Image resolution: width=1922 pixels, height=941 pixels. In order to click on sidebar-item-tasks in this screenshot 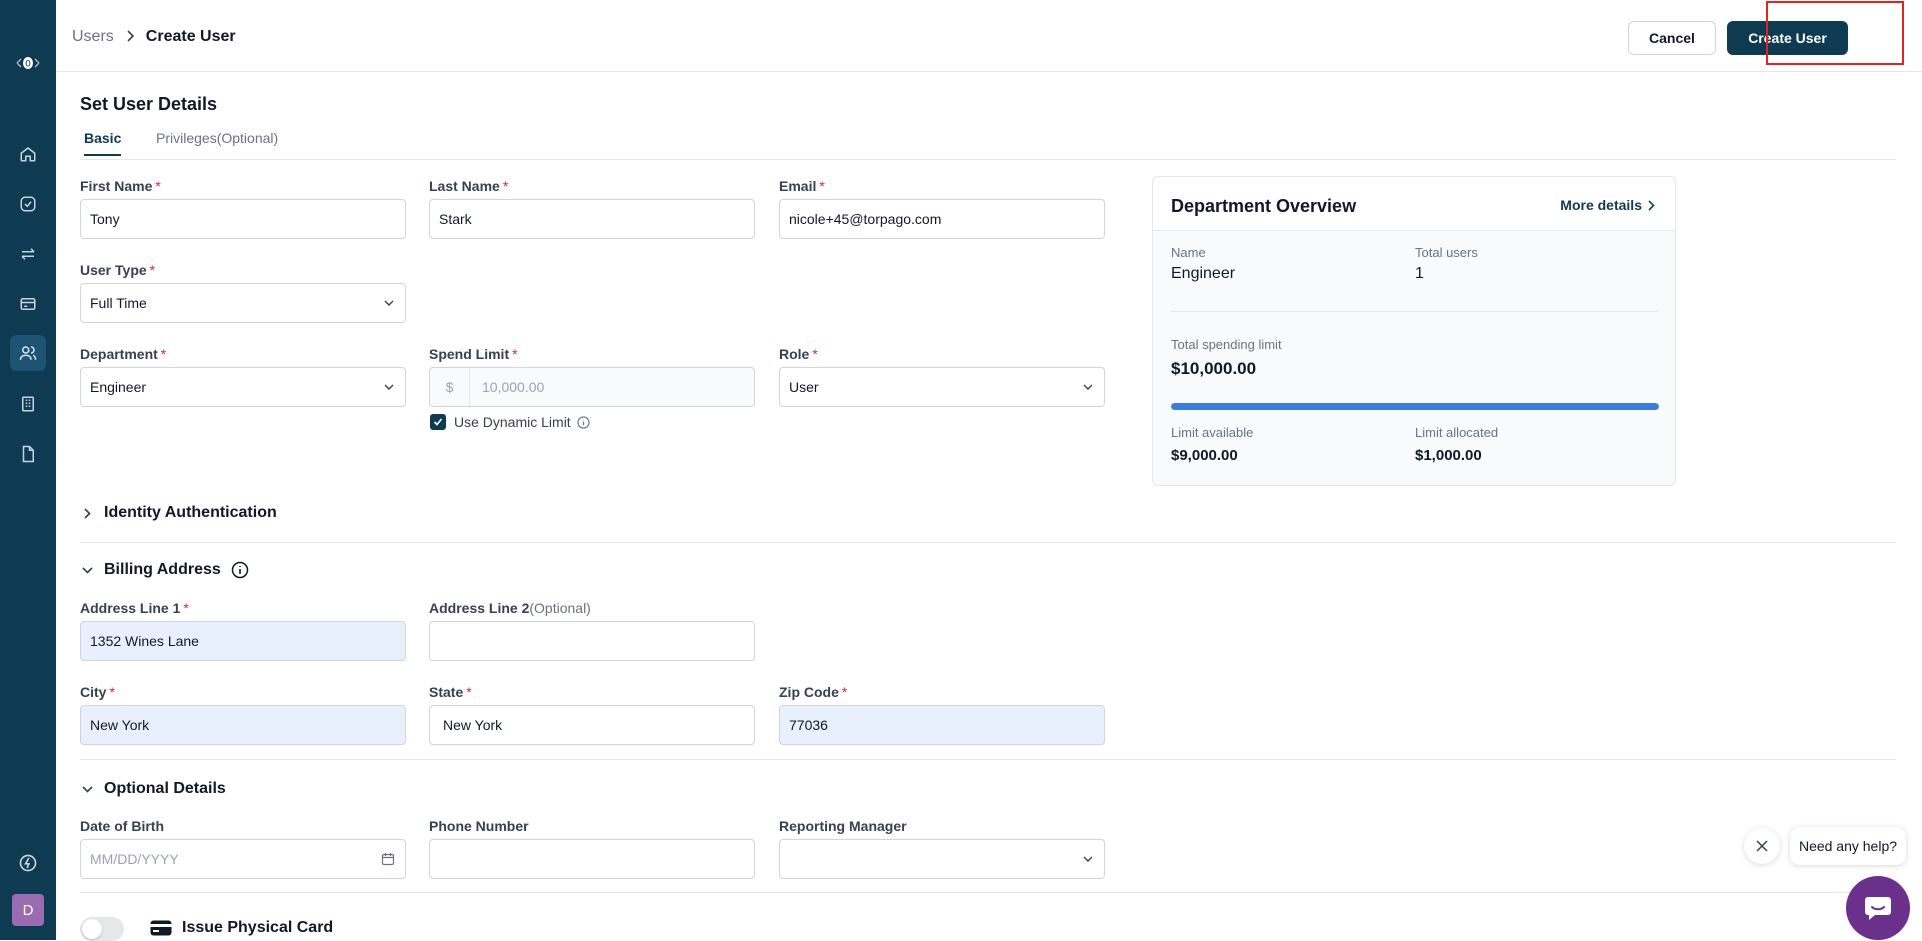, I will do `click(28, 204)`.